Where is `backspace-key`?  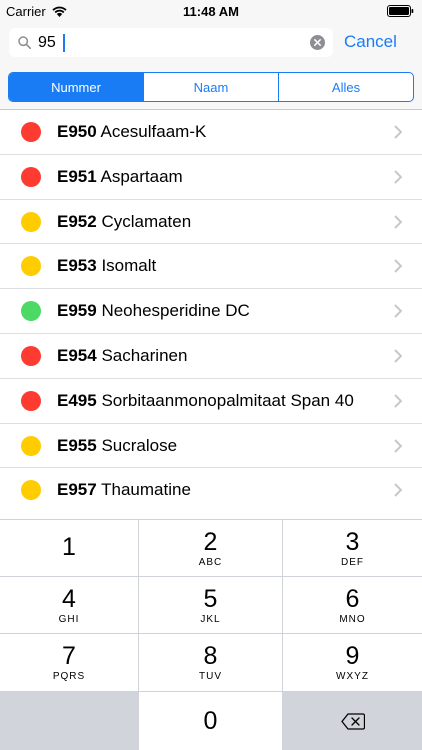 backspace-key is located at coordinates (352, 721).